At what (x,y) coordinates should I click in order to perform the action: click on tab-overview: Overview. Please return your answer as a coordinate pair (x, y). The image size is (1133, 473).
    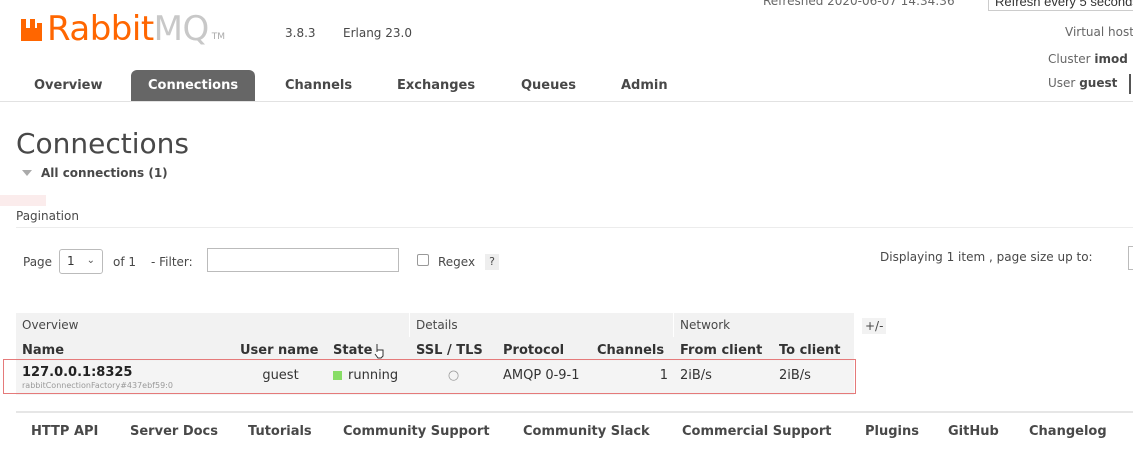
    Looking at the image, I should click on (68, 86).